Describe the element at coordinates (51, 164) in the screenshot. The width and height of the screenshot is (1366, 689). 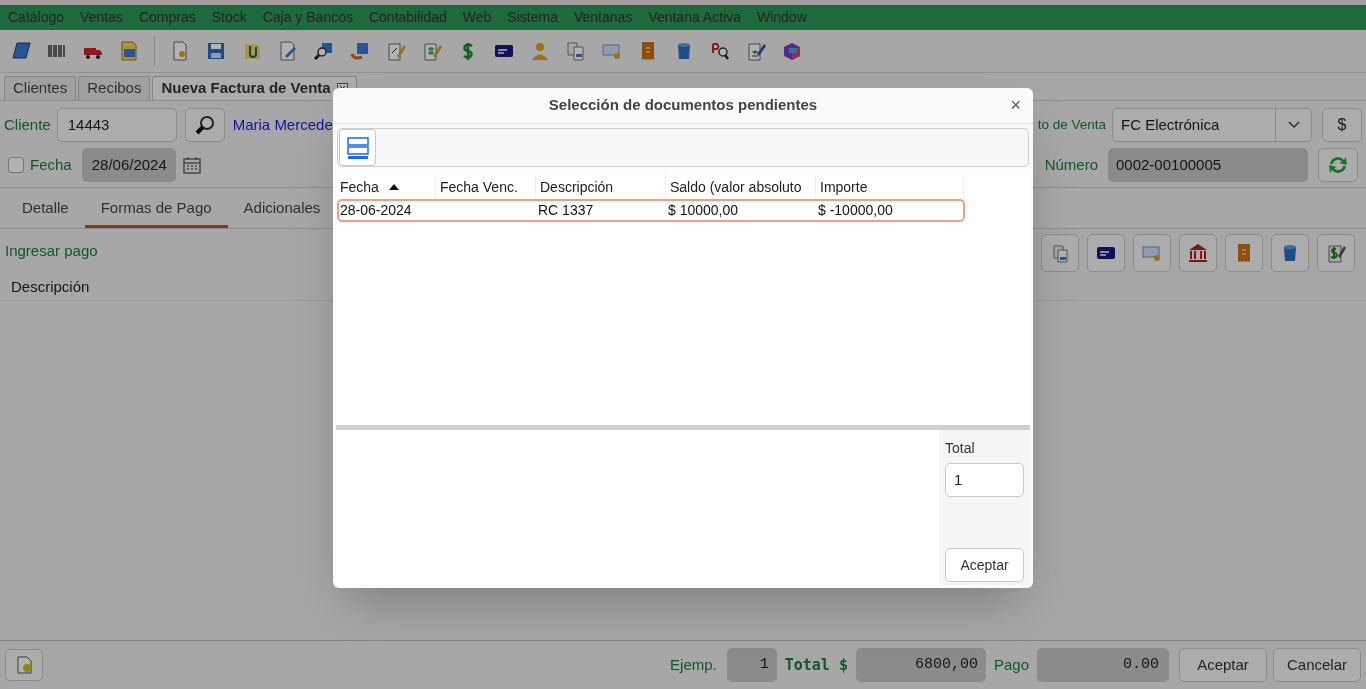
I see `field-label: Fecha` at that location.